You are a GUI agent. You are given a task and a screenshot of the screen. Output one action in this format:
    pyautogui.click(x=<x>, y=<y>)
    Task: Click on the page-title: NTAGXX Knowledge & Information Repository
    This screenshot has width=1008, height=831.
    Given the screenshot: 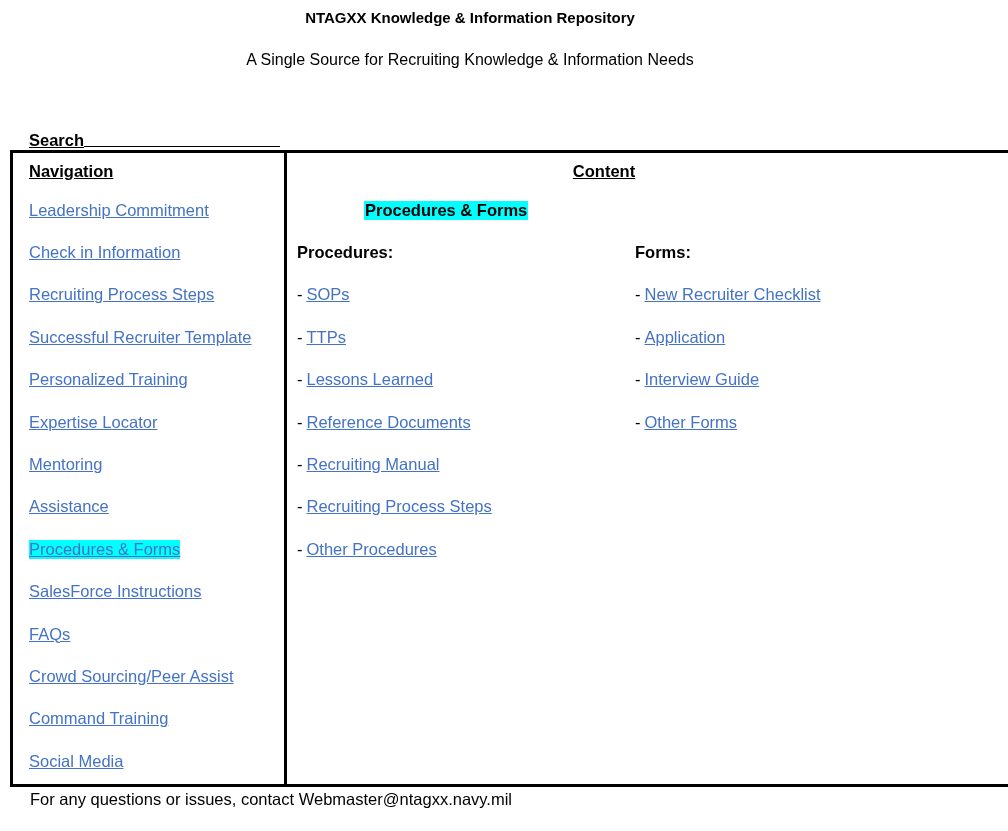 What is the action you would take?
    pyautogui.click(x=470, y=18)
    